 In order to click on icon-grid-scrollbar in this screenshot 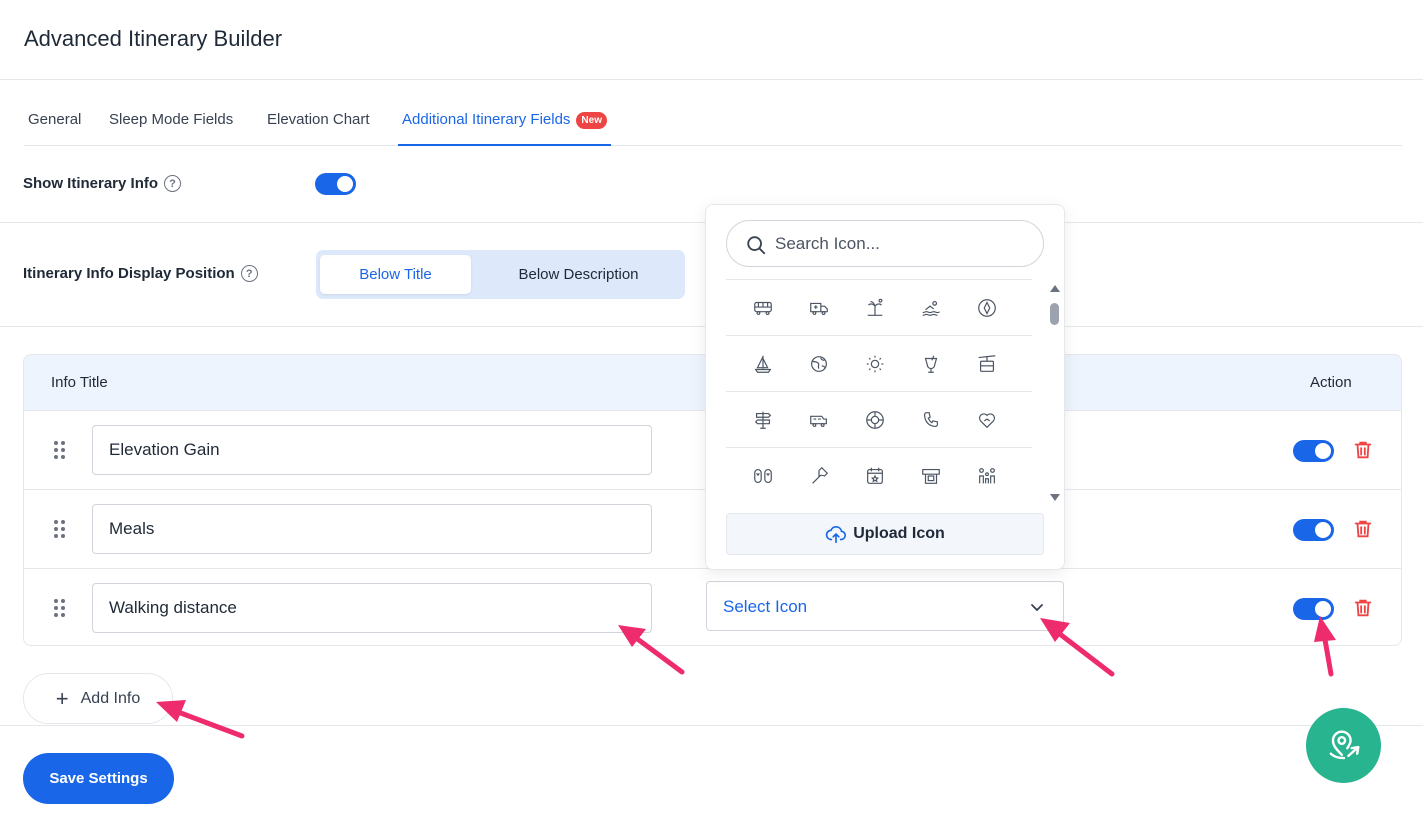, I will do `click(1054, 392)`.